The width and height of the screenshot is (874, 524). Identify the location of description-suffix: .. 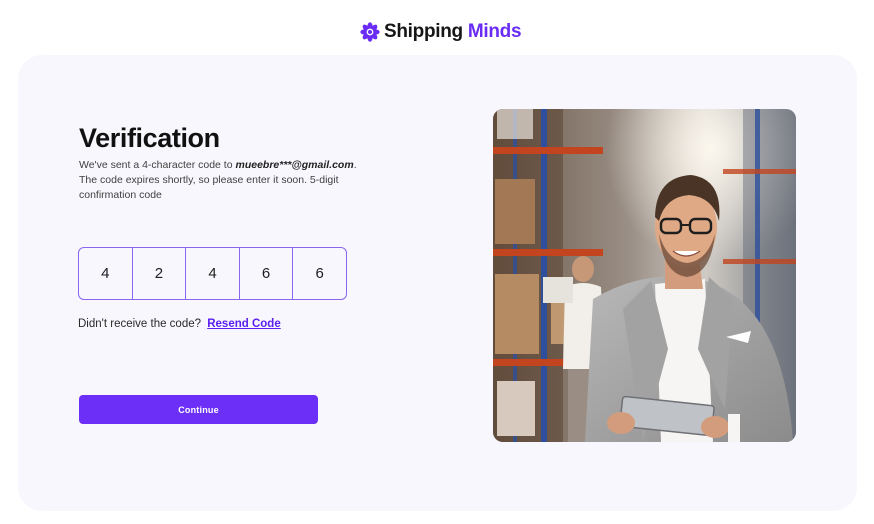
(355, 165).